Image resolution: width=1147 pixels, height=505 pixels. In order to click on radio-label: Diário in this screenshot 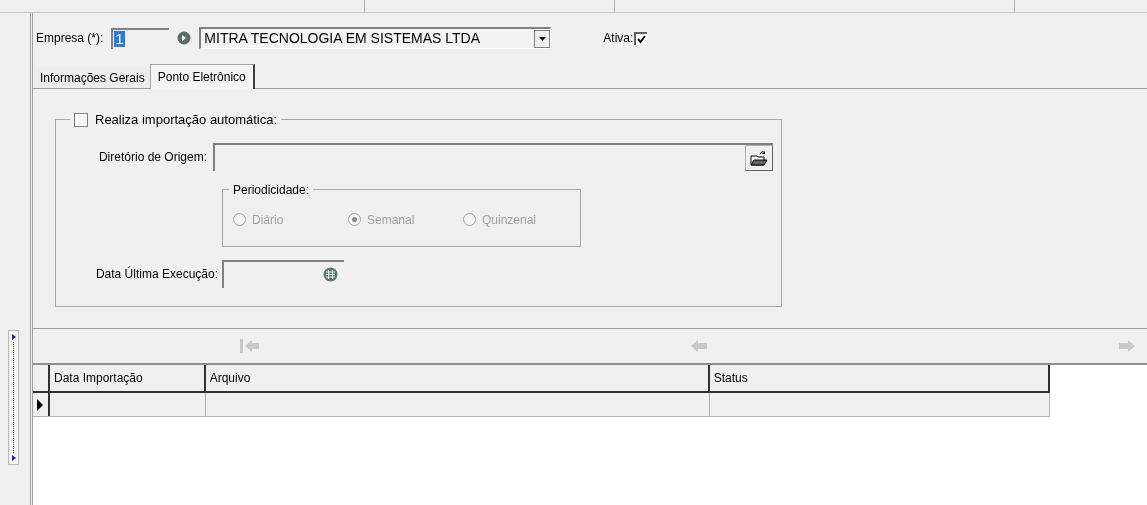, I will do `click(268, 220)`.